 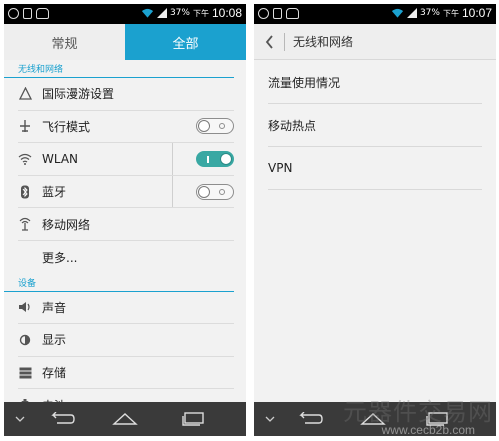 I want to click on wifi-icon, so click(x=25, y=159).